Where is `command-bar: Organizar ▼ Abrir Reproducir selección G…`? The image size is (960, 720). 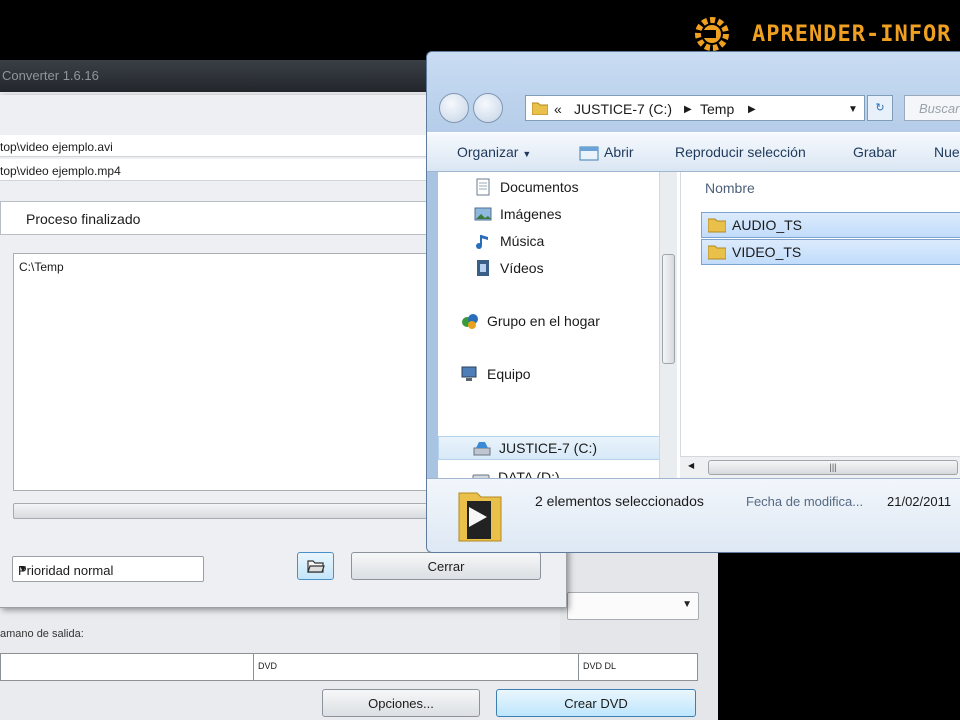
command-bar: Organizar ▼ Abrir Reproducir selección G… is located at coordinates (693, 152).